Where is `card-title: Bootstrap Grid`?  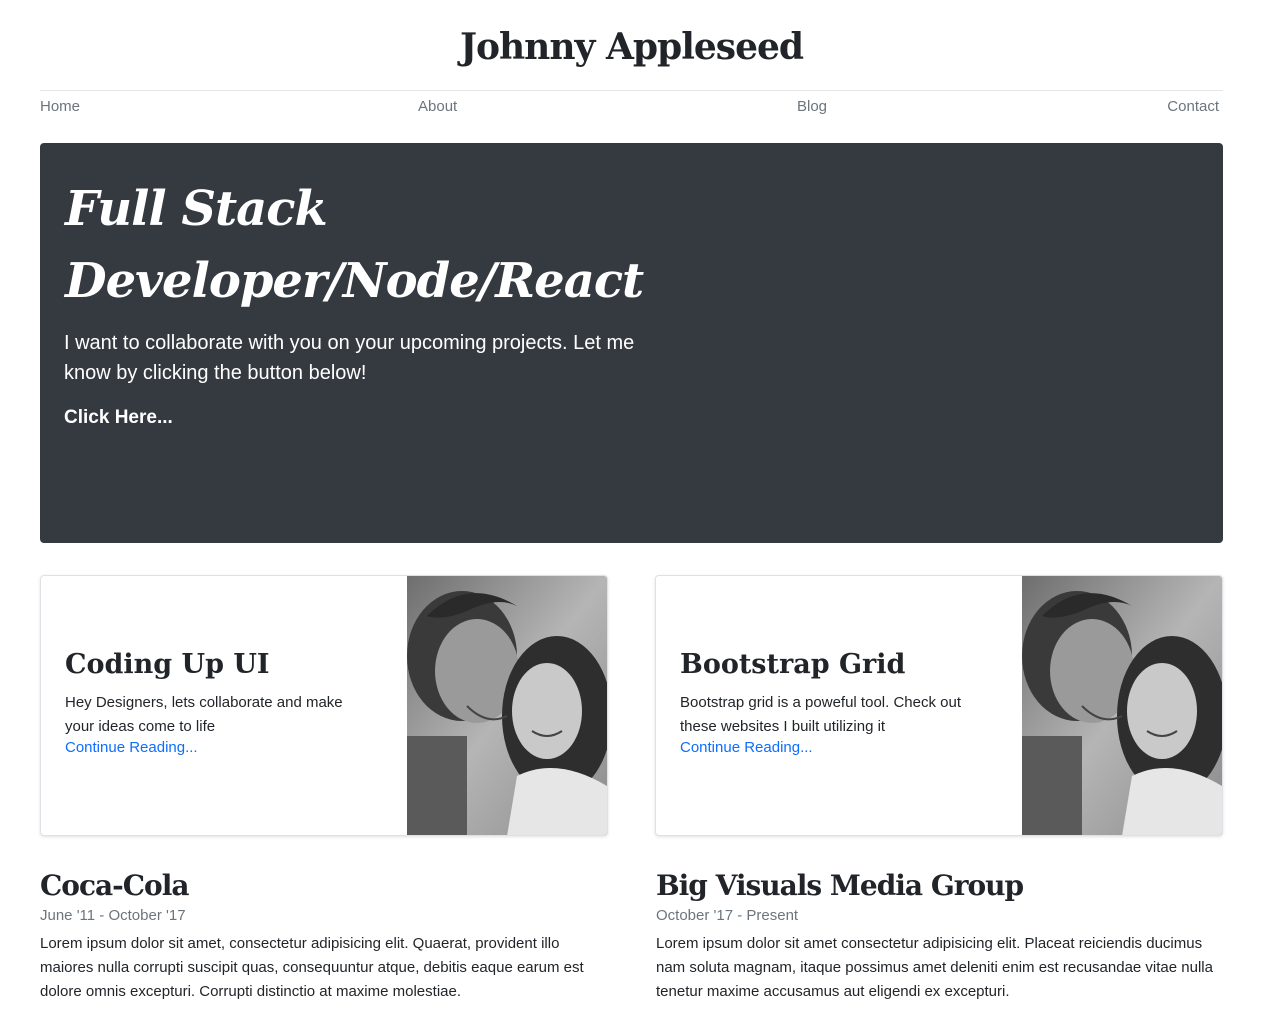 card-title: Bootstrap Grid is located at coordinates (793, 664).